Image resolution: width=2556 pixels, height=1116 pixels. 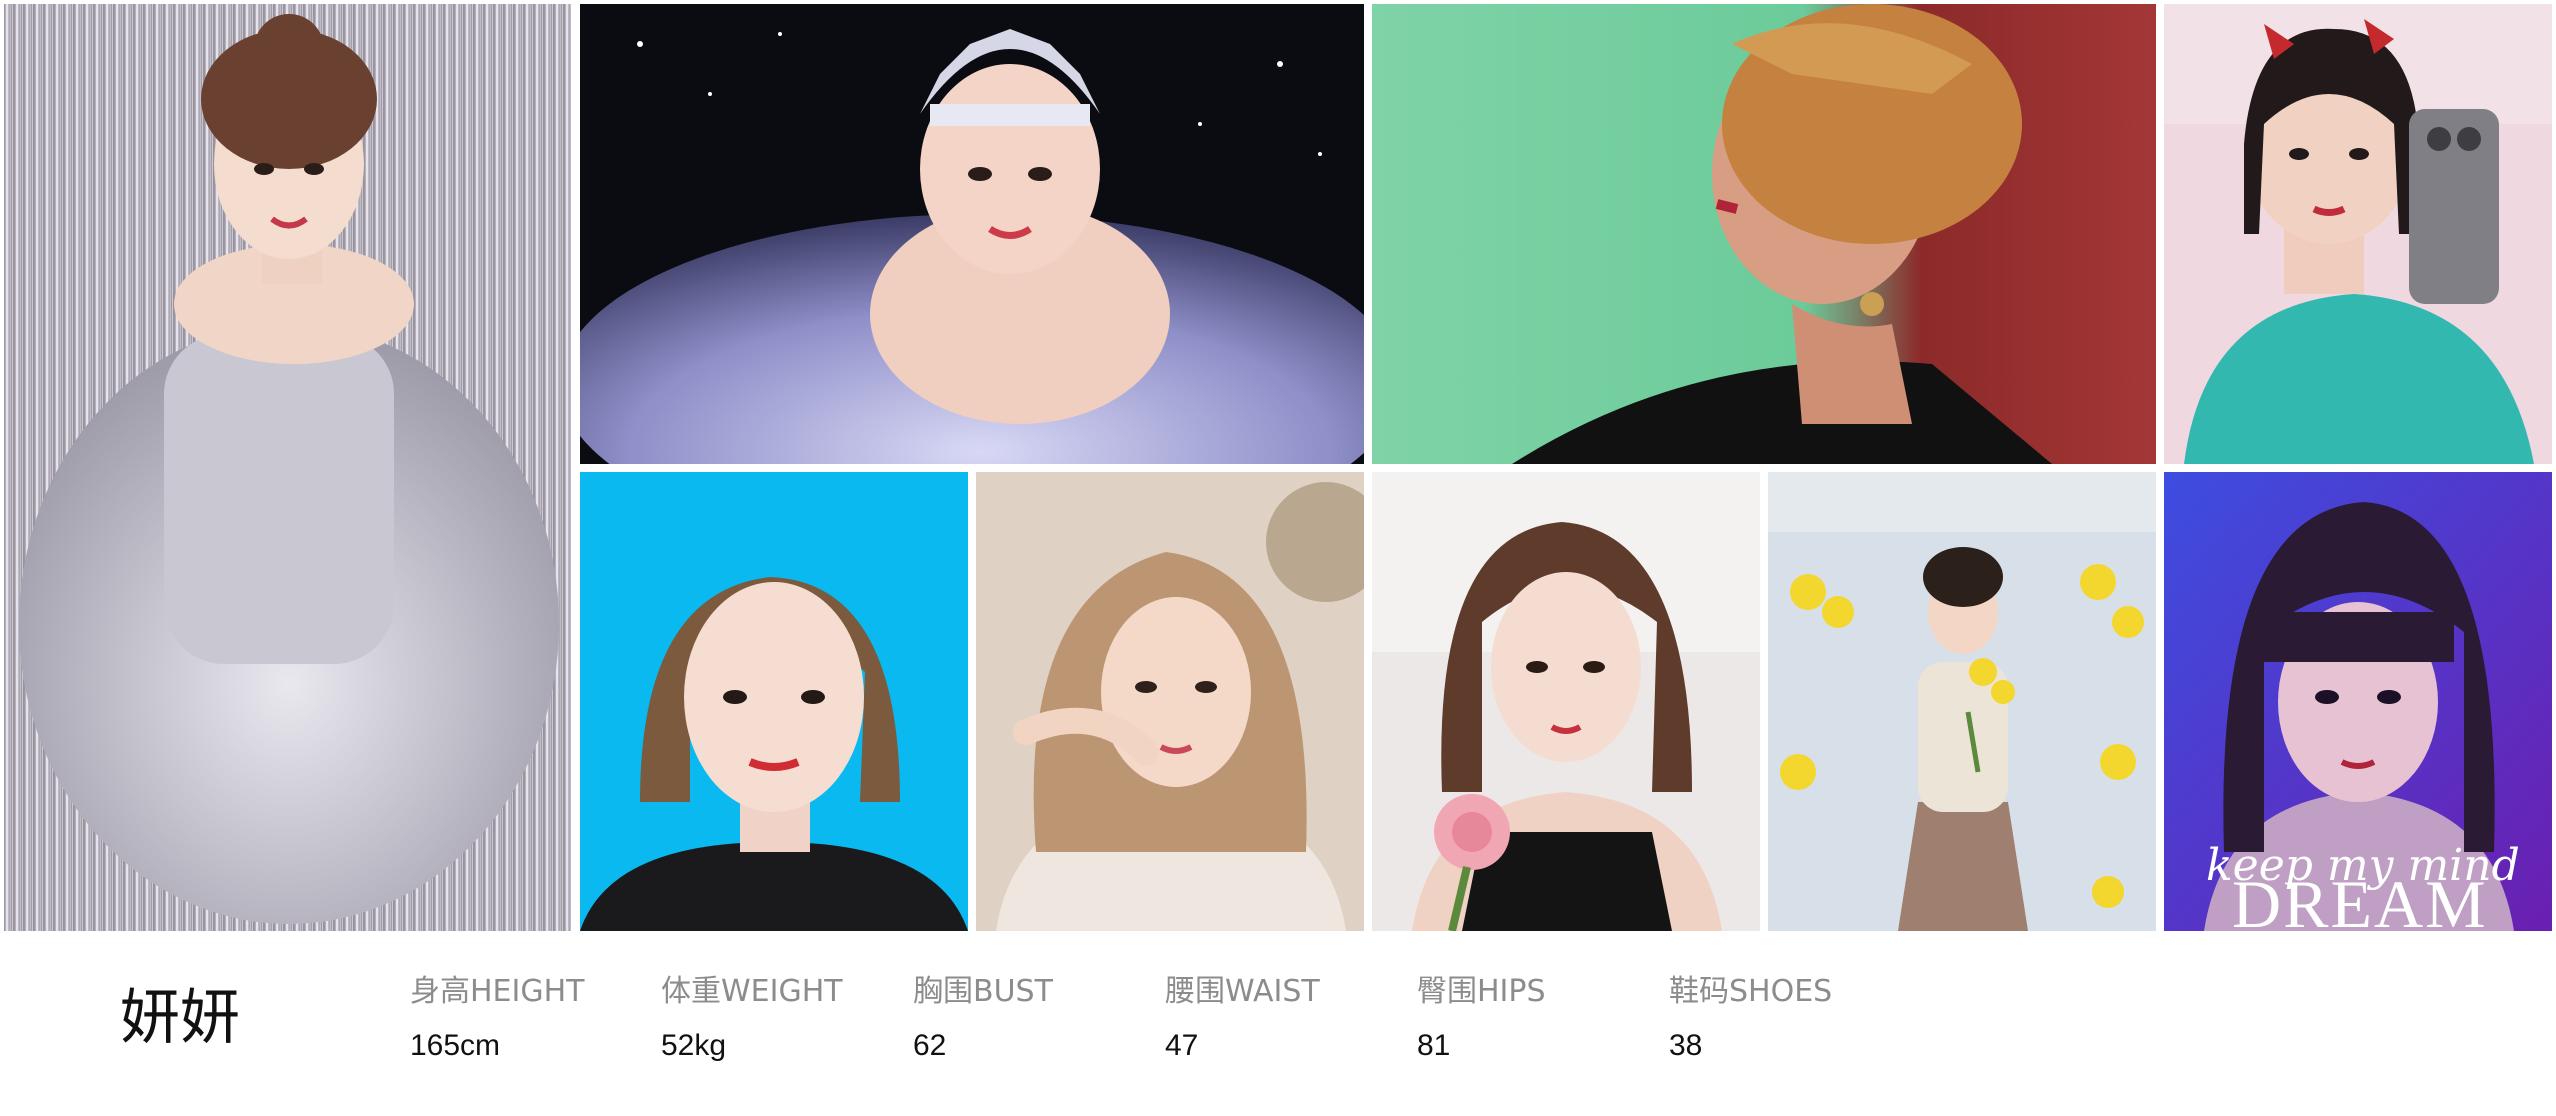 What do you see at coordinates (694, 1045) in the screenshot?
I see `stat-value: 52kg` at bounding box center [694, 1045].